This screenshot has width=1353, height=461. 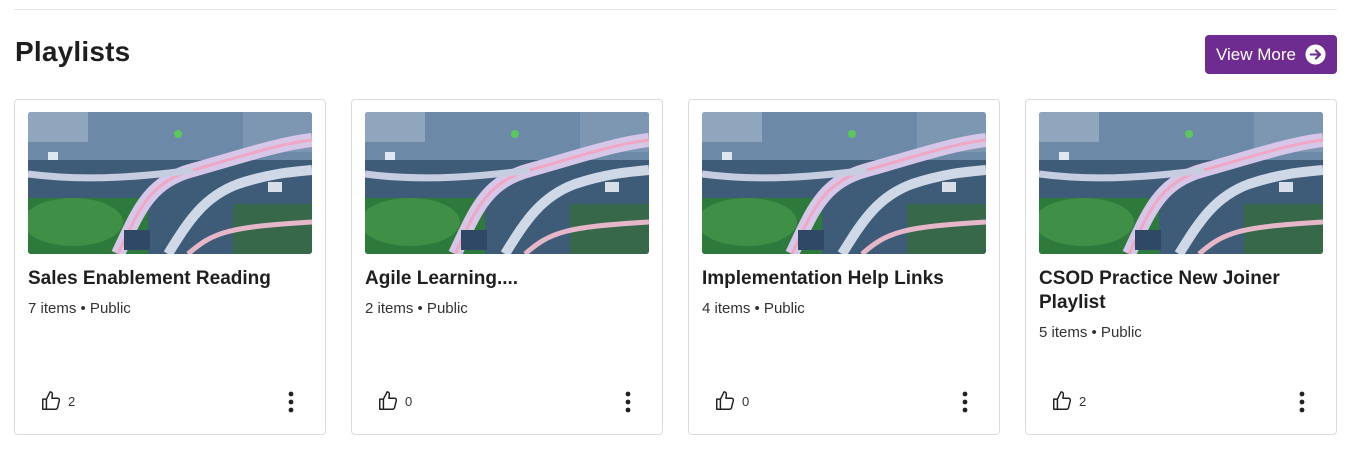 What do you see at coordinates (845, 279) in the screenshot?
I see `playlist-title: Implementation Help Links` at bounding box center [845, 279].